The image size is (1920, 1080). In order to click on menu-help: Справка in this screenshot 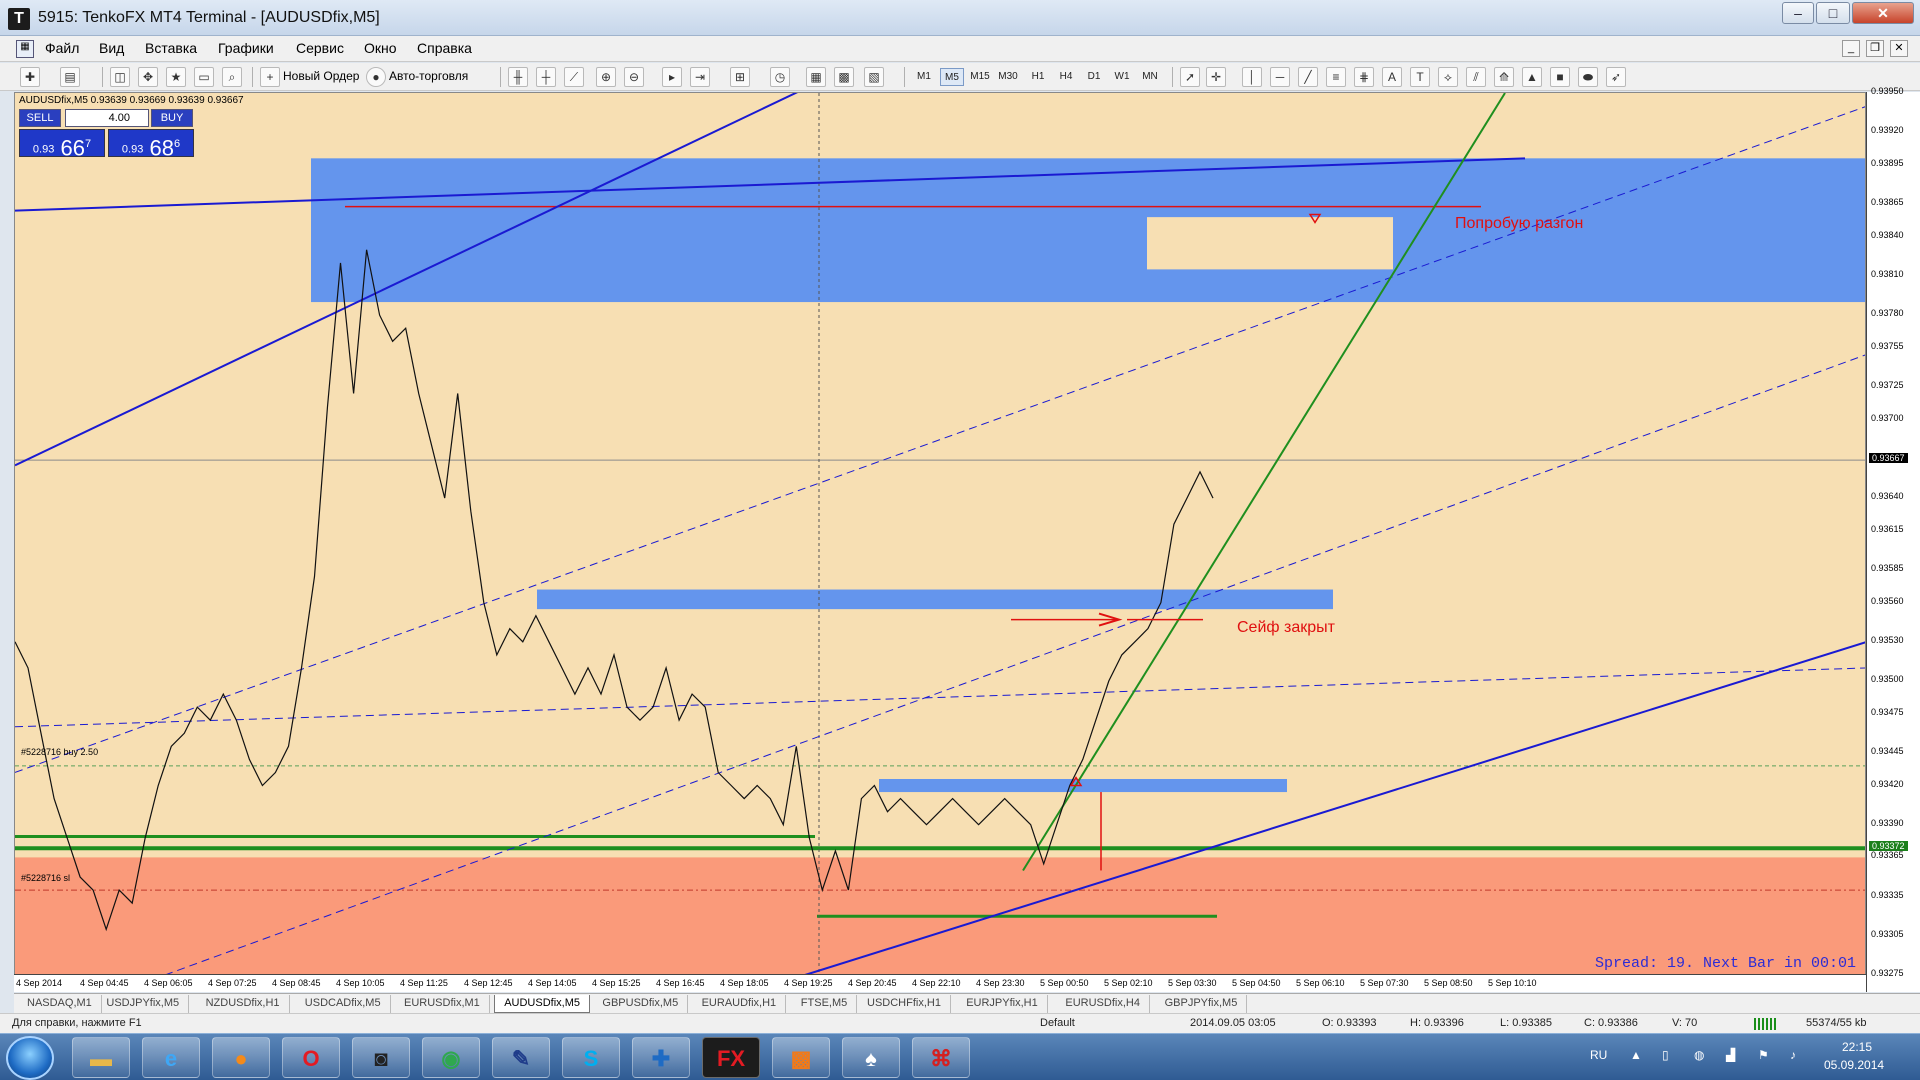, I will do `click(444, 48)`.